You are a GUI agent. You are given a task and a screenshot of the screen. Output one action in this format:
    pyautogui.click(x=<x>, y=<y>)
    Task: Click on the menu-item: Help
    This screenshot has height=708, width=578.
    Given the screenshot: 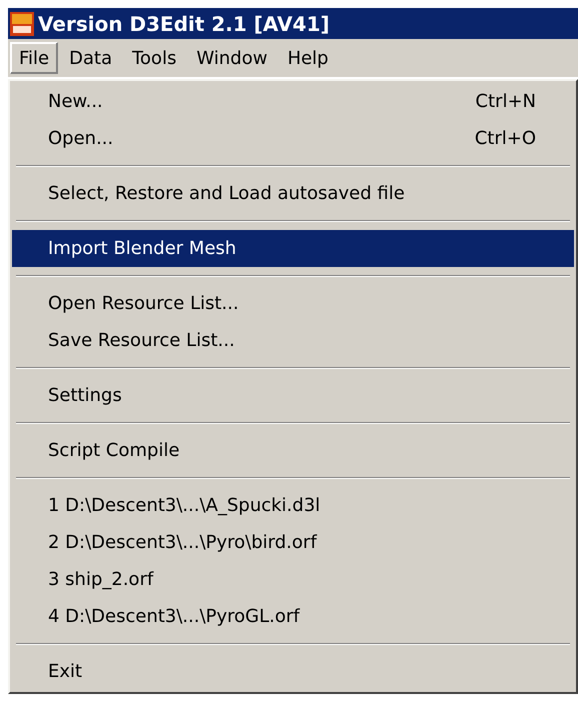 What is the action you would take?
    pyautogui.click(x=308, y=58)
    